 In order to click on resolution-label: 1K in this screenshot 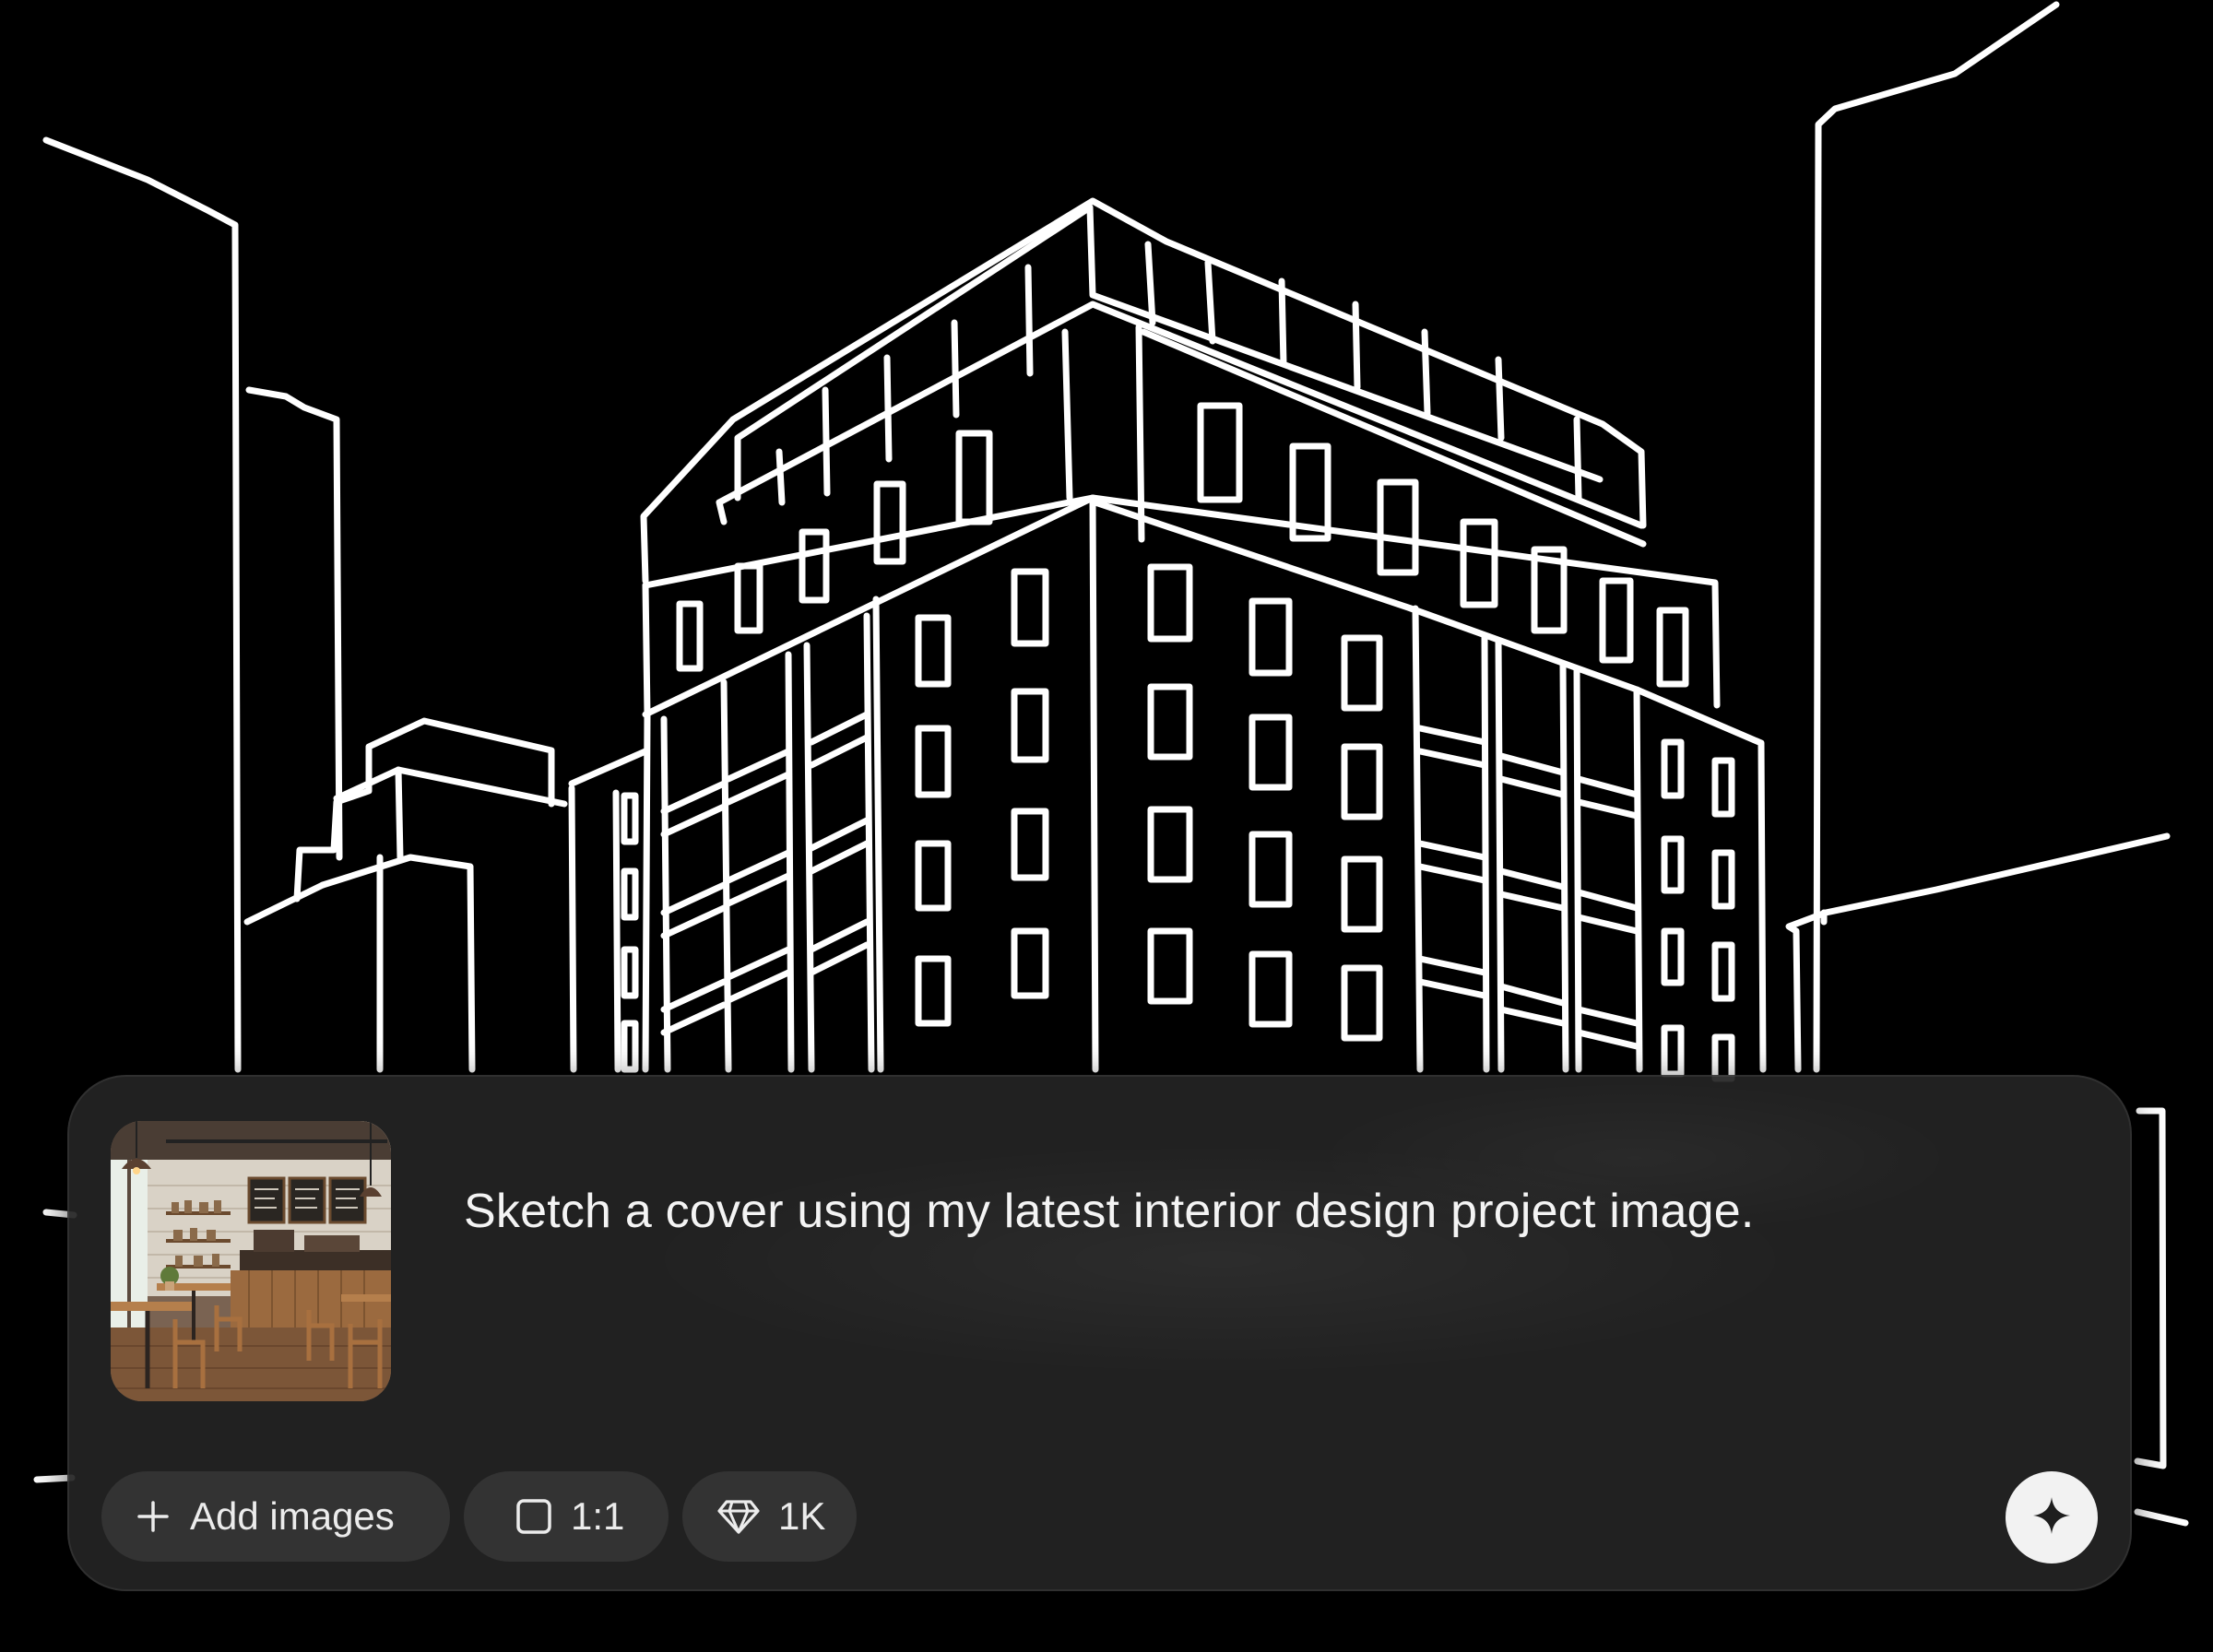, I will do `click(802, 1516)`.